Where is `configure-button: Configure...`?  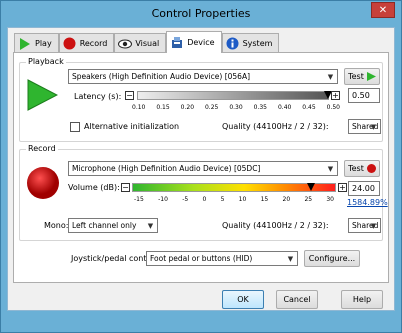
configure-button: Configure... is located at coordinates (332, 258).